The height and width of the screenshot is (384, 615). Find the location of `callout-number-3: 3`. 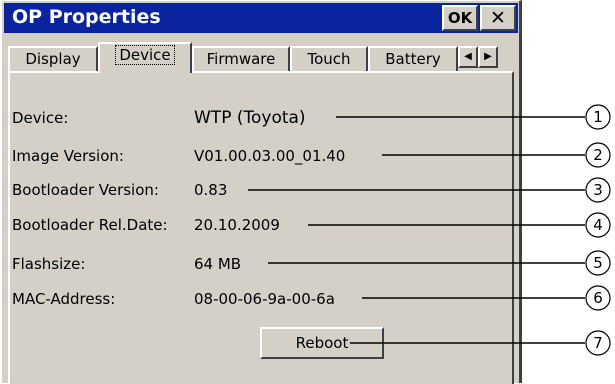

callout-number-3: 3 is located at coordinates (598, 190).